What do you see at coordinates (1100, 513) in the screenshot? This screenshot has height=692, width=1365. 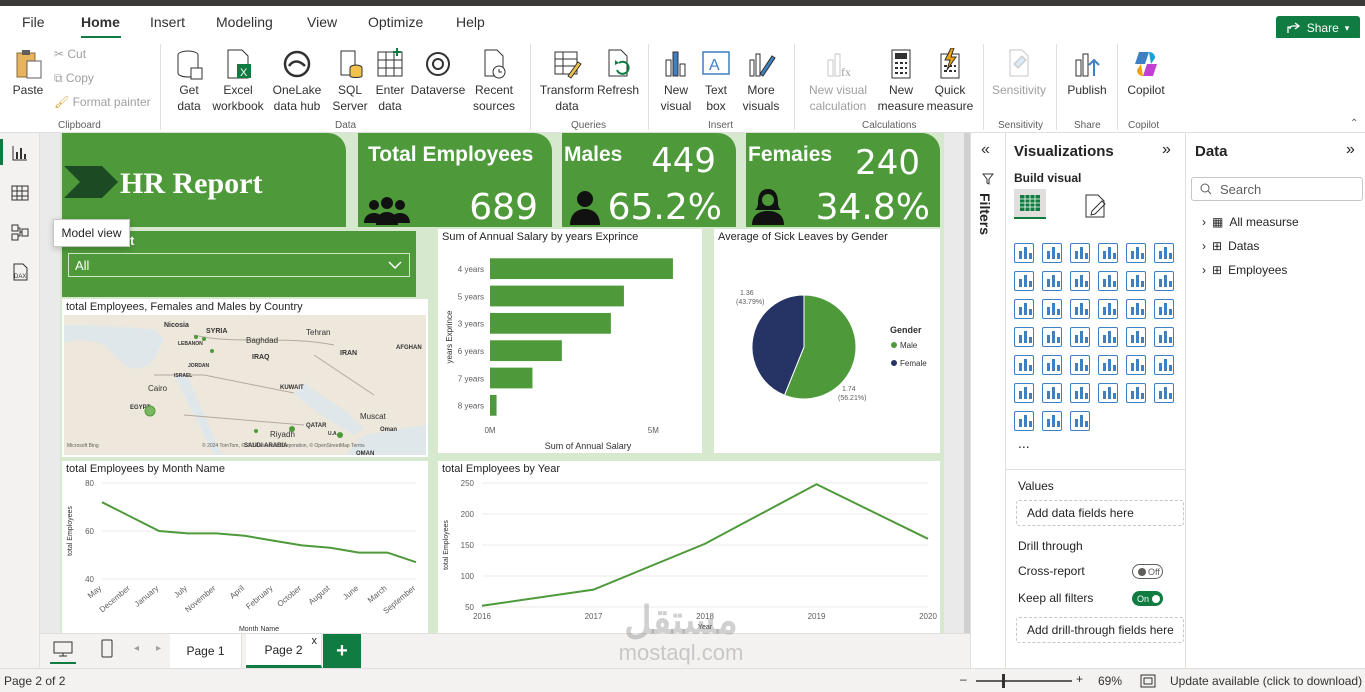 I see `values-drop-zone: Add data fields here` at bounding box center [1100, 513].